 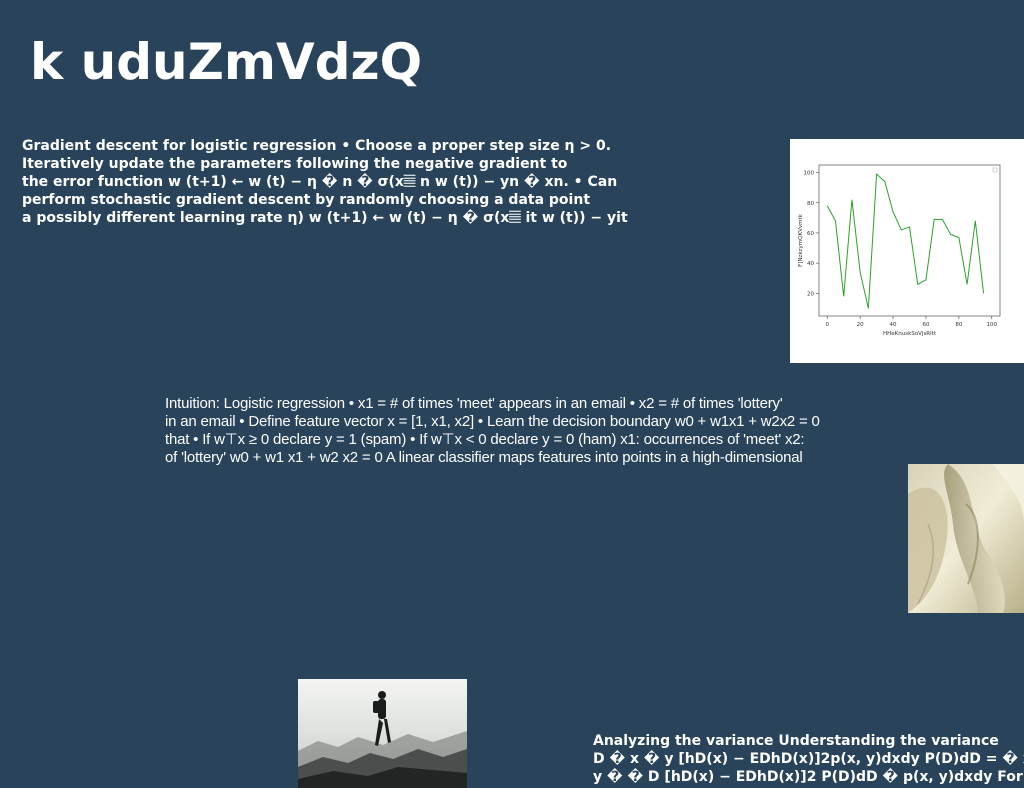 What do you see at coordinates (226, 62) in the screenshot?
I see `page-title: k uduZmVdzQ` at bounding box center [226, 62].